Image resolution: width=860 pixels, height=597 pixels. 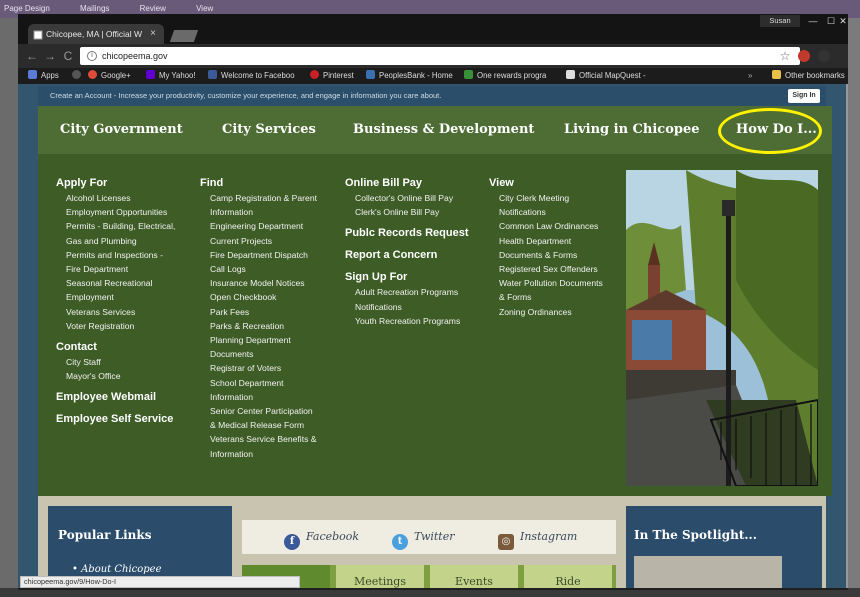 What do you see at coordinates (153, 34) in the screenshot?
I see `close-tab-icon: ×` at bounding box center [153, 34].